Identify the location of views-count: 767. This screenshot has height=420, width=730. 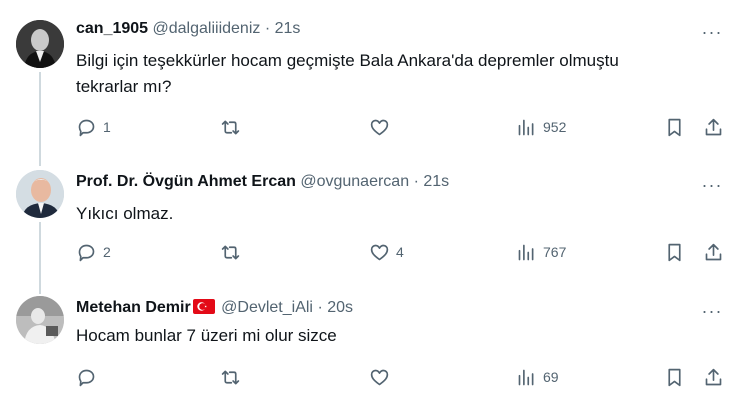
(555, 252).